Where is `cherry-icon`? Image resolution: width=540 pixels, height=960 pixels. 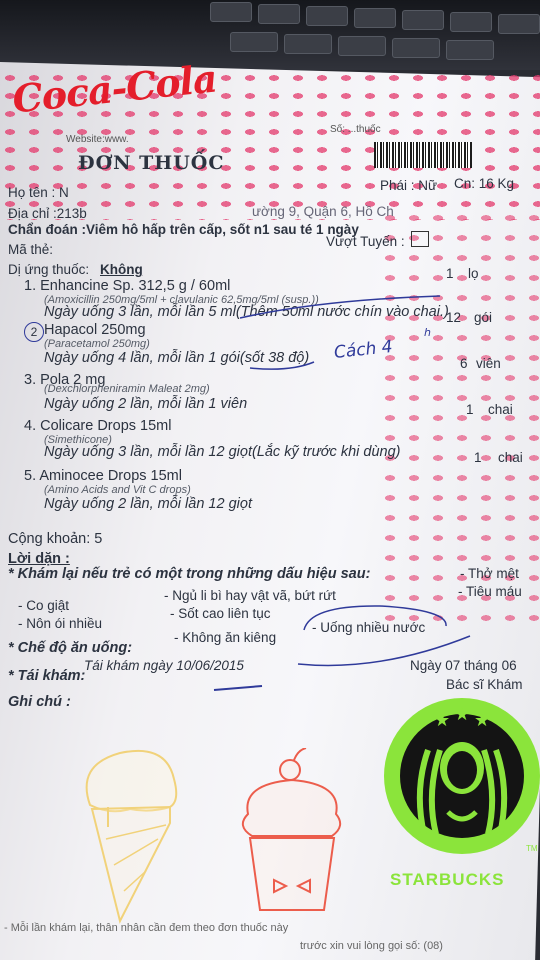
cherry-icon is located at coordinates (290, 770).